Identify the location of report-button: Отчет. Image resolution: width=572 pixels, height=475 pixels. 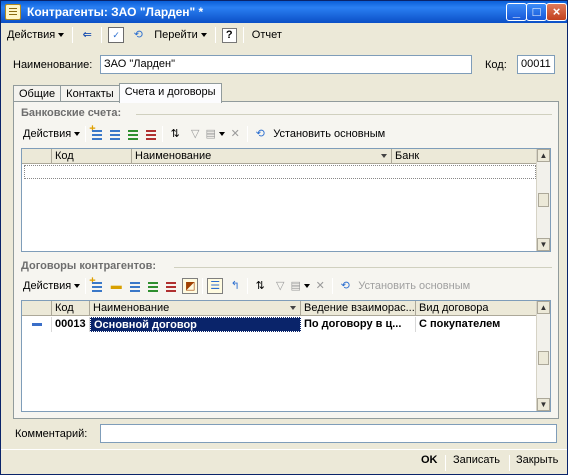
(267, 35).